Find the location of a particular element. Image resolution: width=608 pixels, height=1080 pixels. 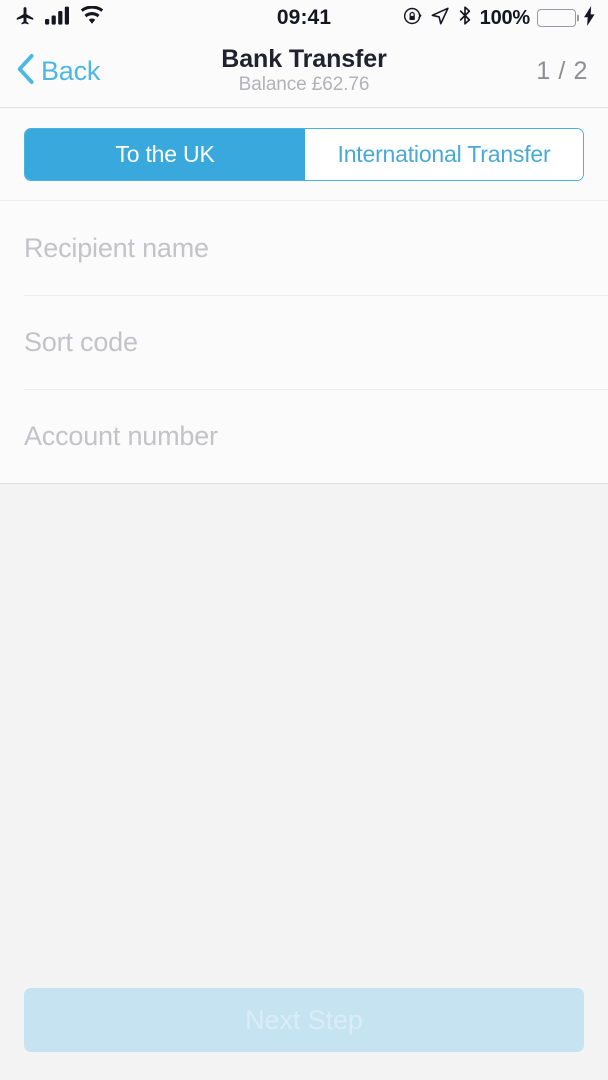

balance-subtitle: Balance £62.76 is located at coordinates (304, 85).